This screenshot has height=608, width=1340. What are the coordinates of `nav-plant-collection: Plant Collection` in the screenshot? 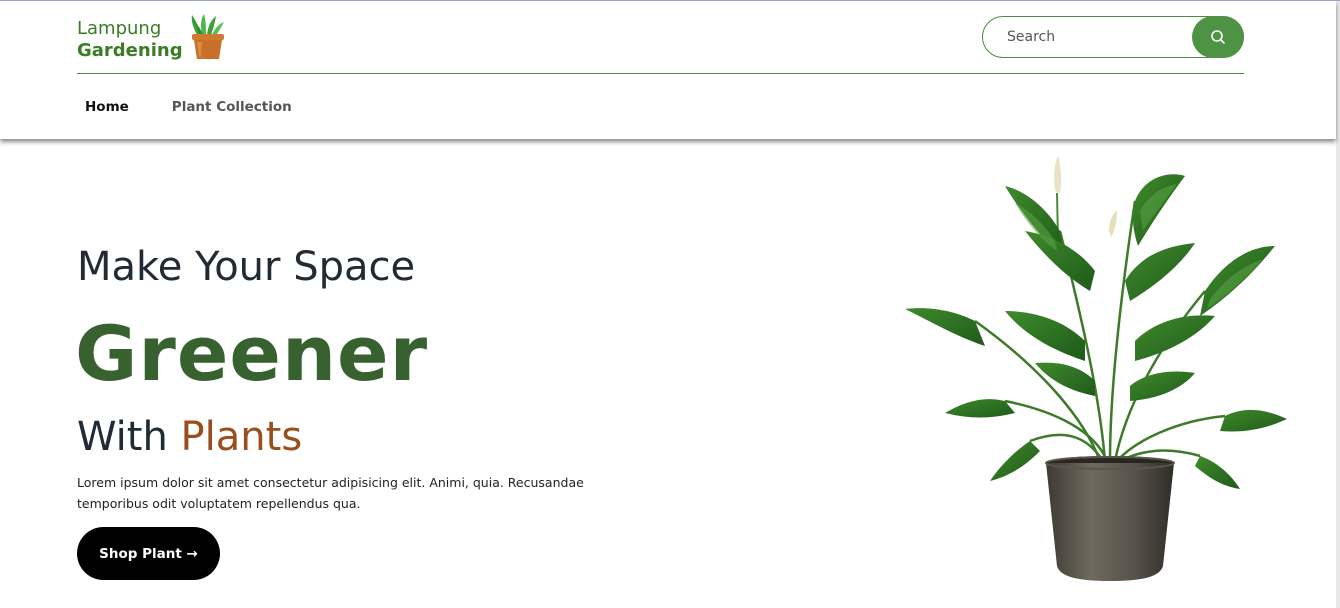 It's located at (232, 107).